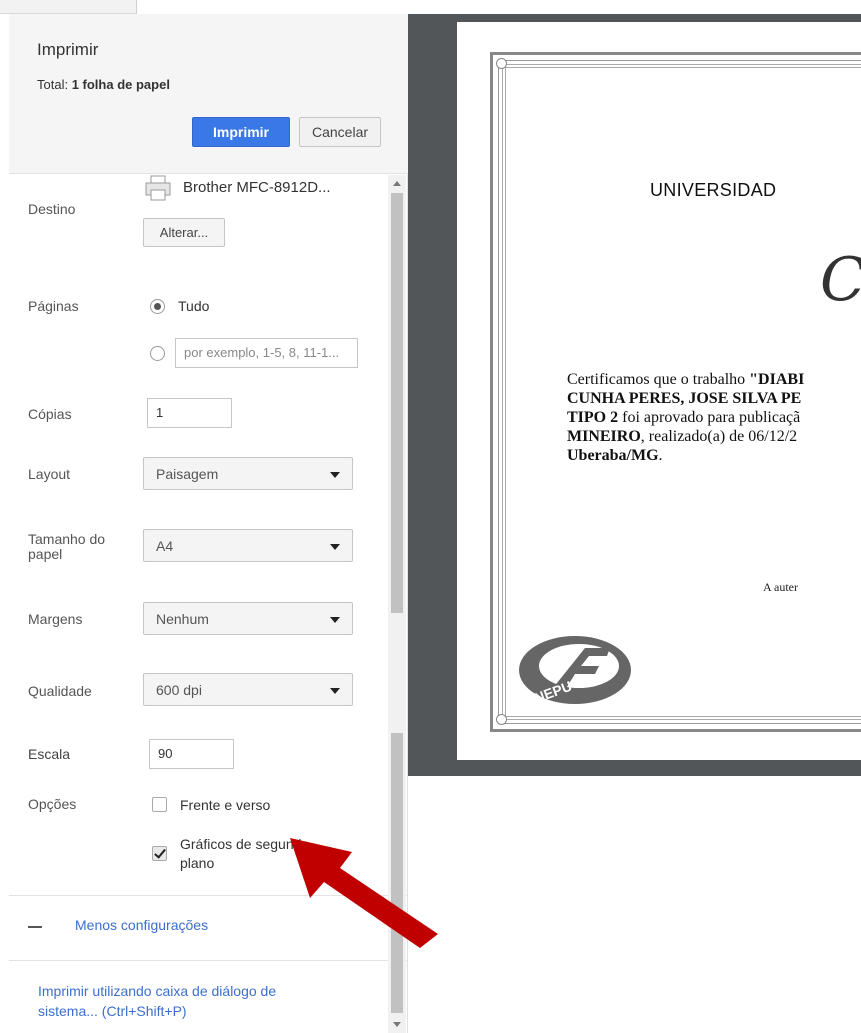  I want to click on print-button: Imprimir, so click(241, 132).